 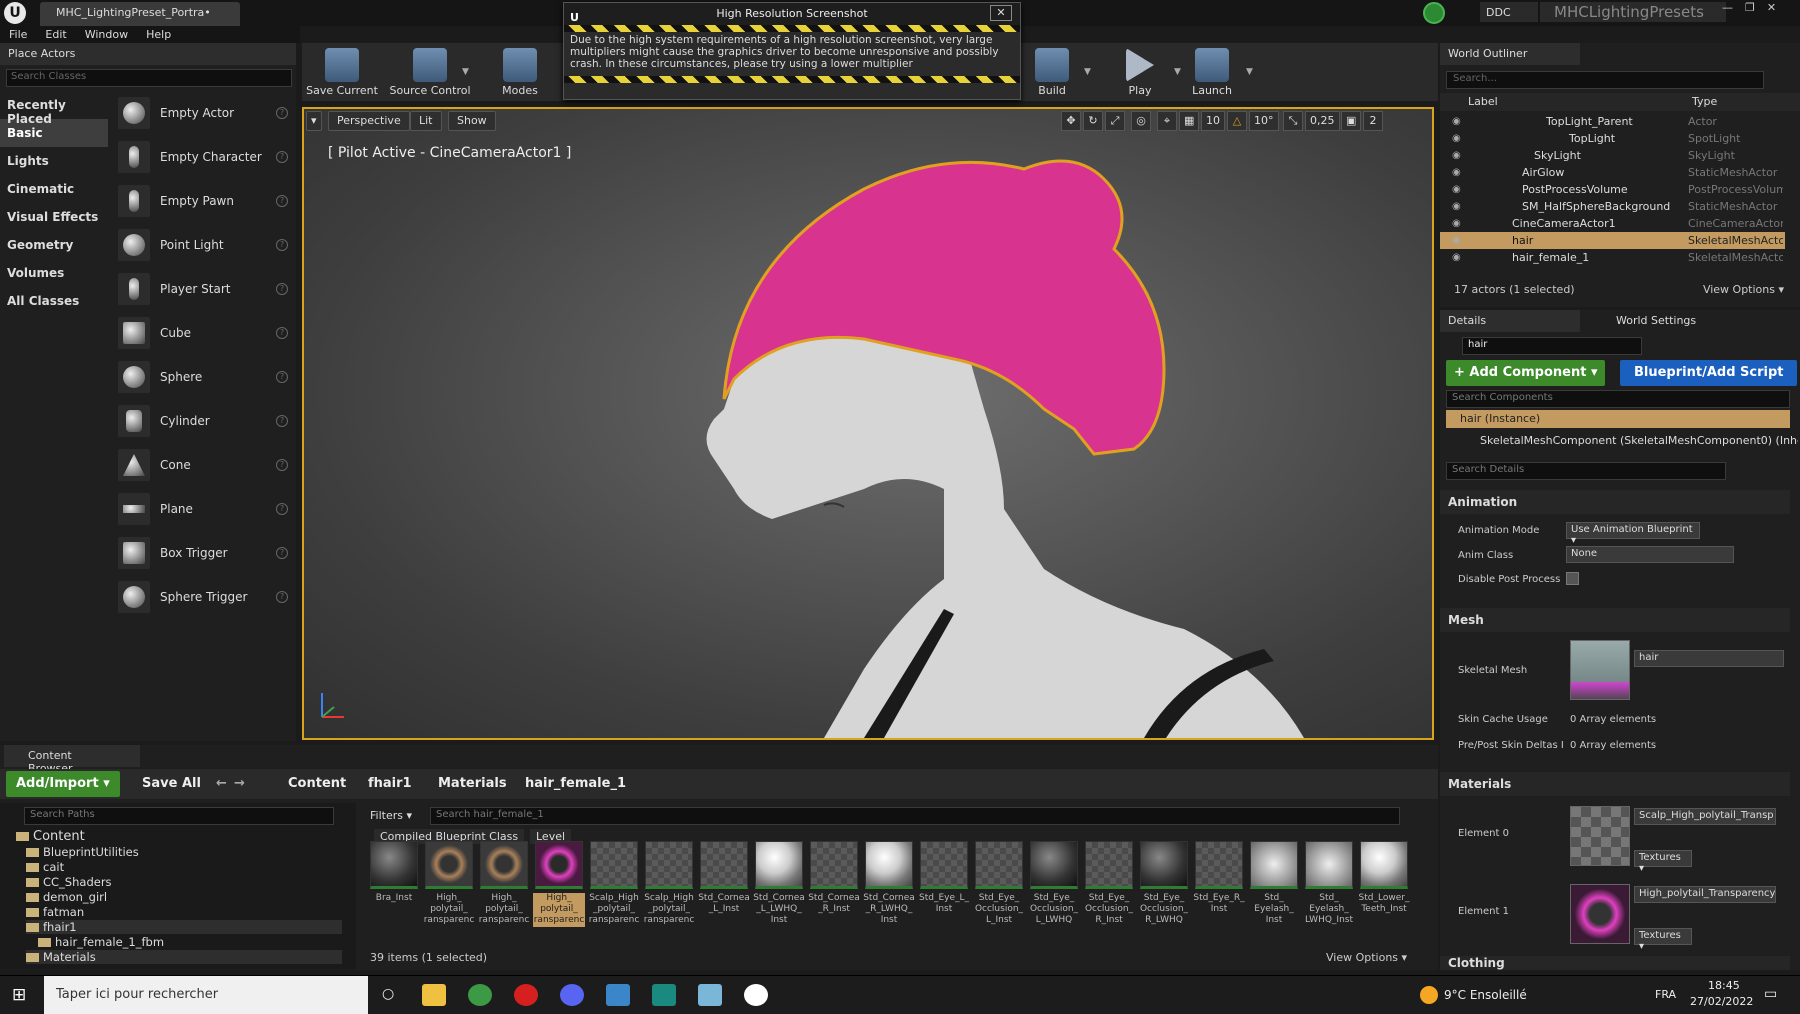 What do you see at coordinates (1750, 7) in the screenshot?
I see `maximize-button: ❐` at bounding box center [1750, 7].